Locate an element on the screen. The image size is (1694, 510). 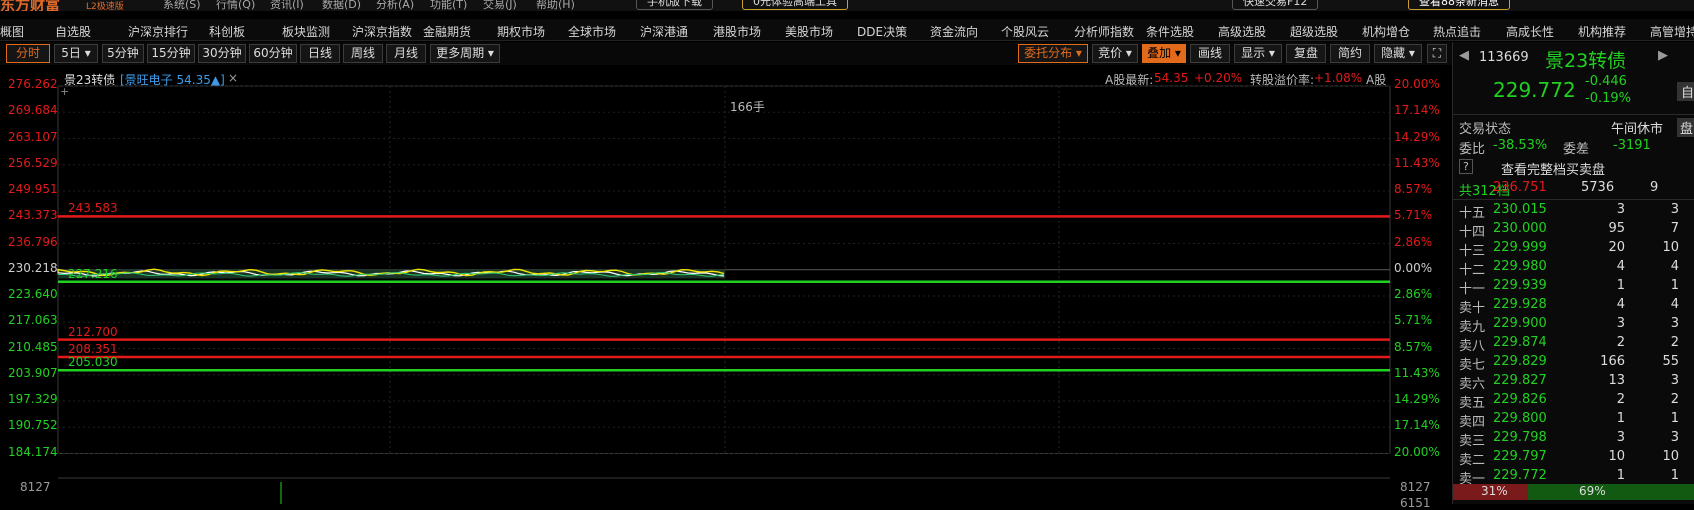
nav-item: 机构推荐 is located at coordinates (1602, 31).